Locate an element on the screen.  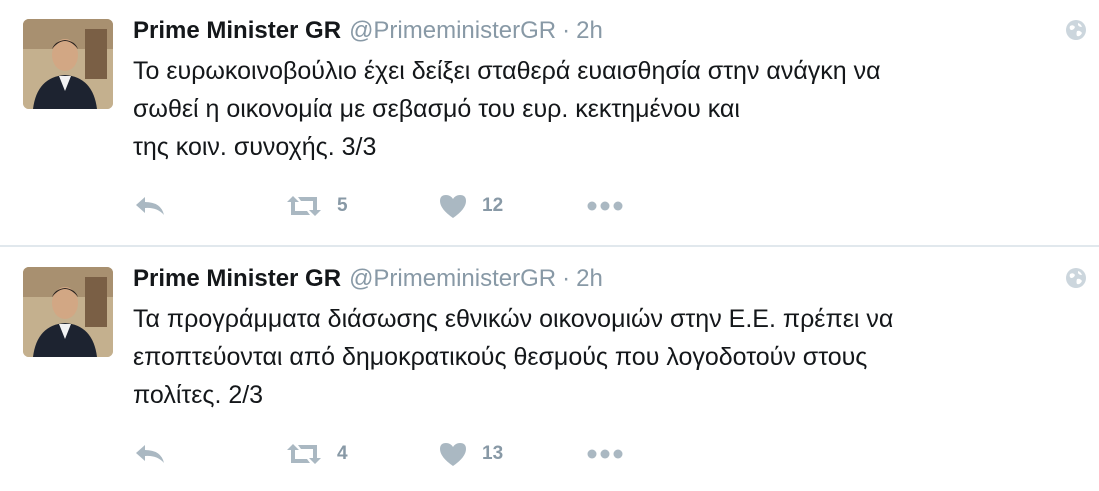
like-button: 12 is located at coordinates (470, 206).